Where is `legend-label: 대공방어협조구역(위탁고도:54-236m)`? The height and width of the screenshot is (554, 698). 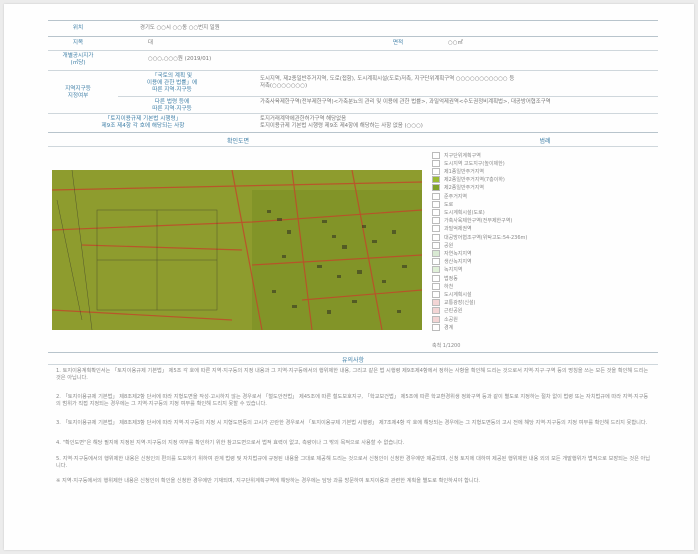
legend-label: 대공방어협조구역(위탁고도:54-236m) is located at coordinates (486, 237).